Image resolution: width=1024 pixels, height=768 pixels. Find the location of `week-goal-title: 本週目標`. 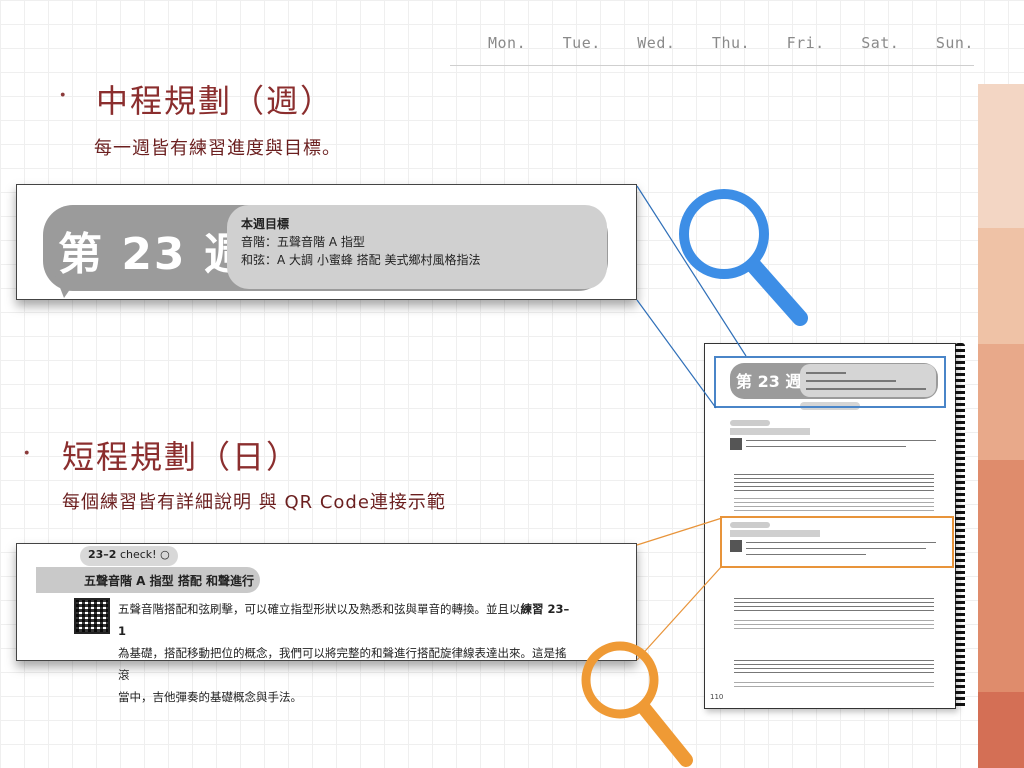

week-goal-title: 本週目標 is located at coordinates (265, 224).